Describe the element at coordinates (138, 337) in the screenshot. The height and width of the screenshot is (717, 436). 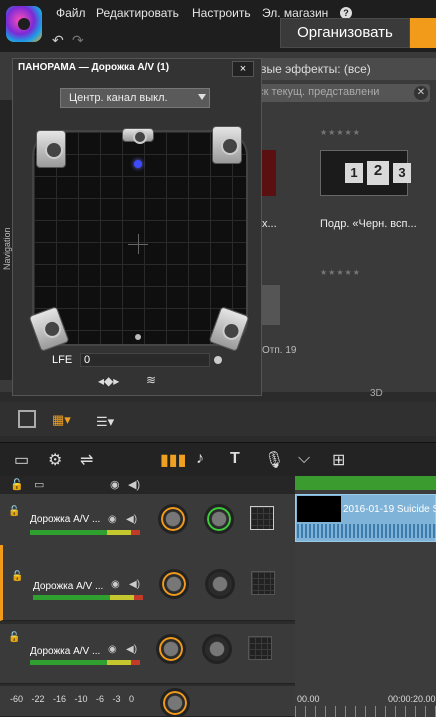
I see `pan-rear-handle` at that location.